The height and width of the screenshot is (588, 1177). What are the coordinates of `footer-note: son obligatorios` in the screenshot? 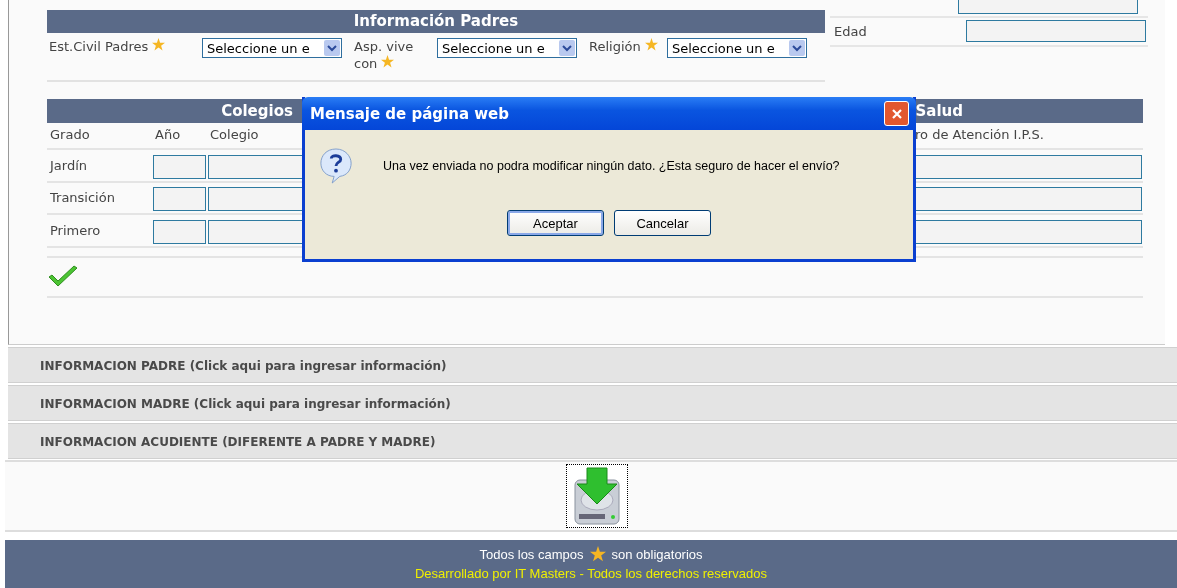 It's located at (657, 554).